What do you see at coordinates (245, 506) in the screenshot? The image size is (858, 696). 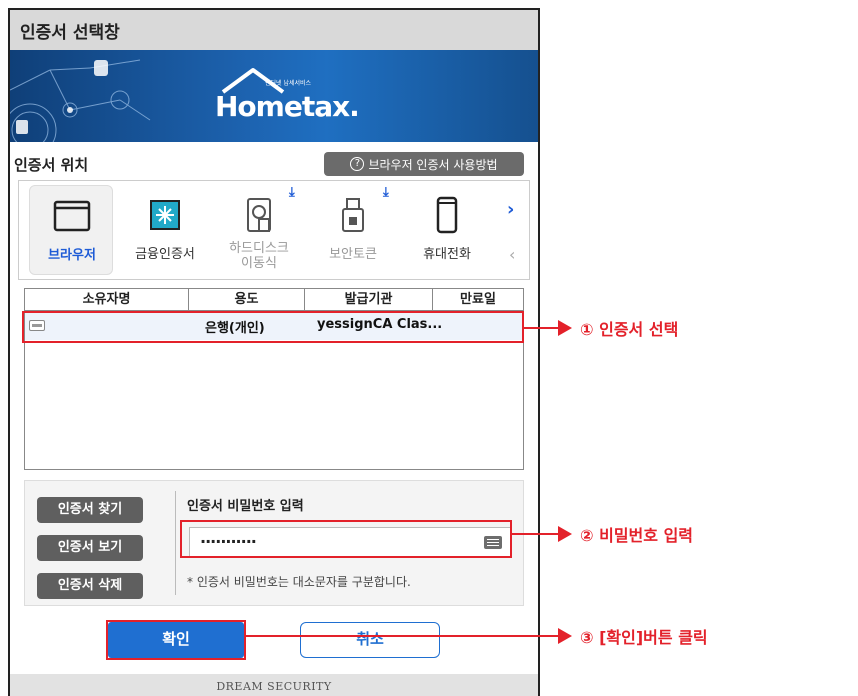 I see `password-label: 인증서 비밀번호 입력` at bounding box center [245, 506].